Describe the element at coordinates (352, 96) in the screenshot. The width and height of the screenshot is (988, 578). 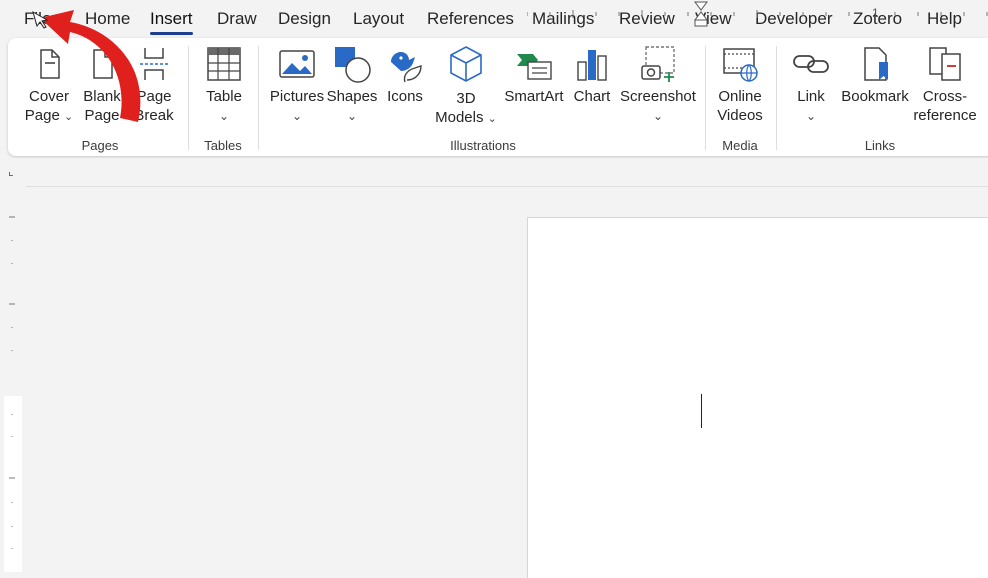
I see `shapes-label: Shapes` at that location.